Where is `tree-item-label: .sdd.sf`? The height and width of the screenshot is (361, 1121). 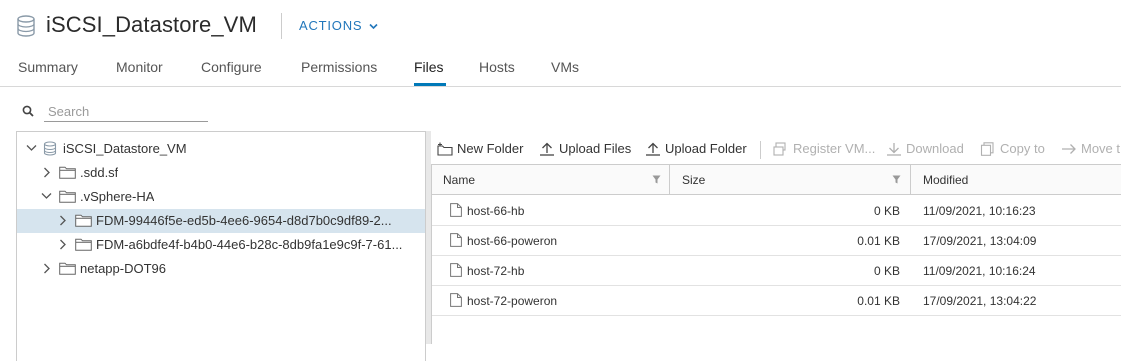 tree-item-label: .sdd.sf is located at coordinates (99, 172).